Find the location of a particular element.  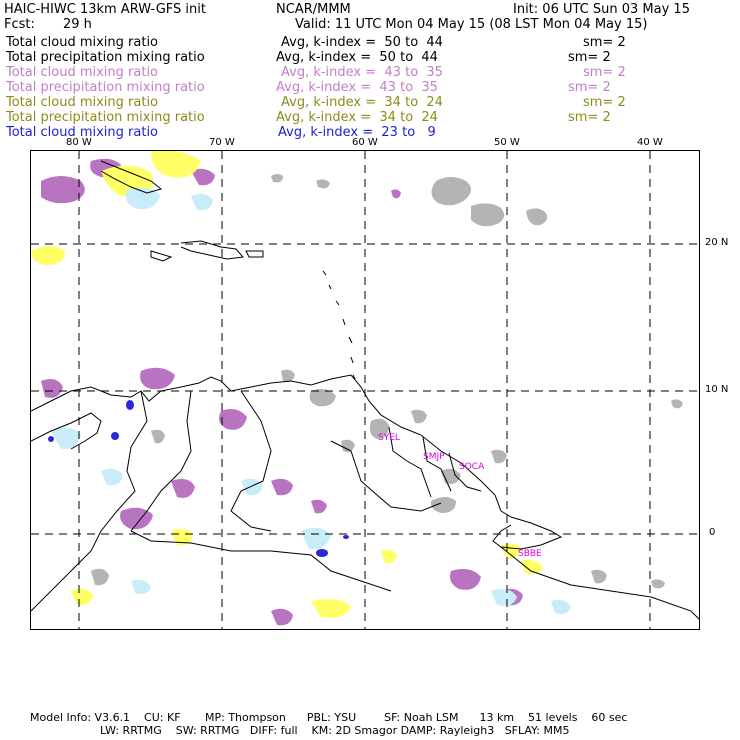

station-label: SYEL is located at coordinates (389, 438).